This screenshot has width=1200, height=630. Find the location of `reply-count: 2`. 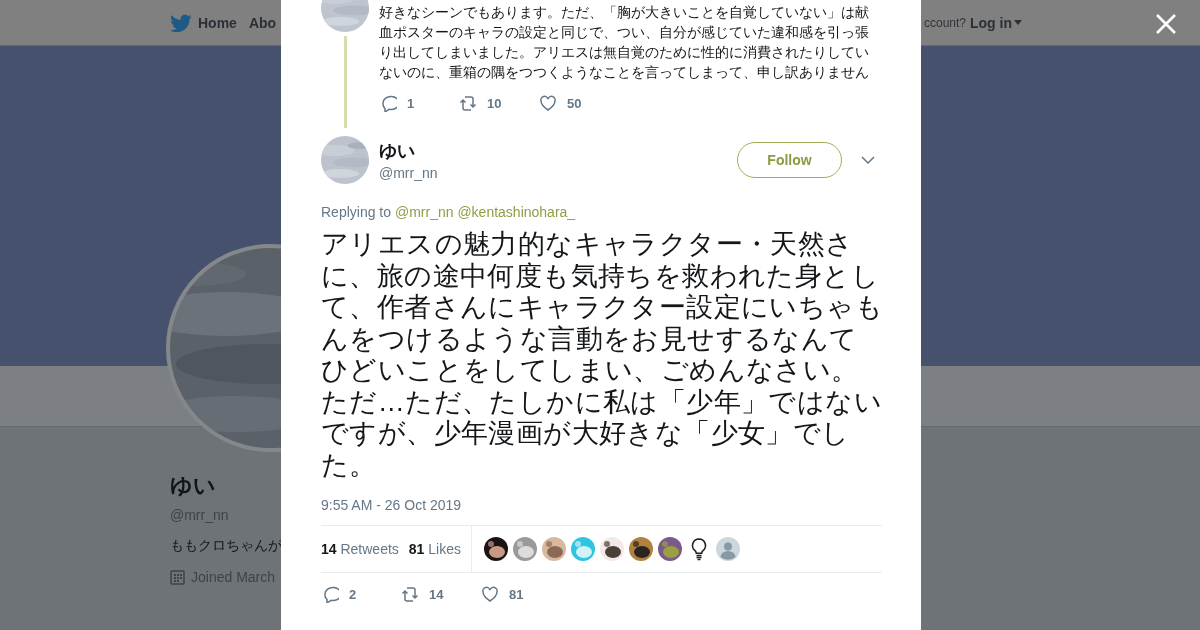

reply-count: 2 is located at coordinates (353, 594).